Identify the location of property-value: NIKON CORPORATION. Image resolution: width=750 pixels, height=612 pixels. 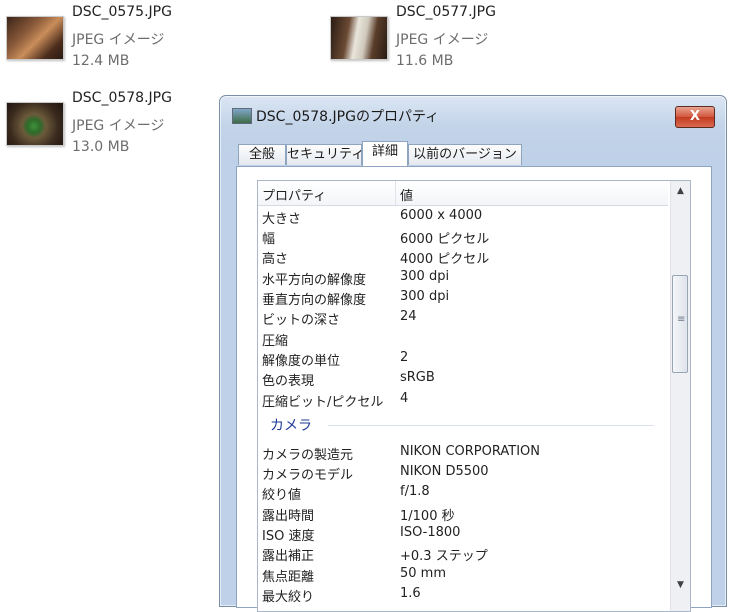
(470, 451).